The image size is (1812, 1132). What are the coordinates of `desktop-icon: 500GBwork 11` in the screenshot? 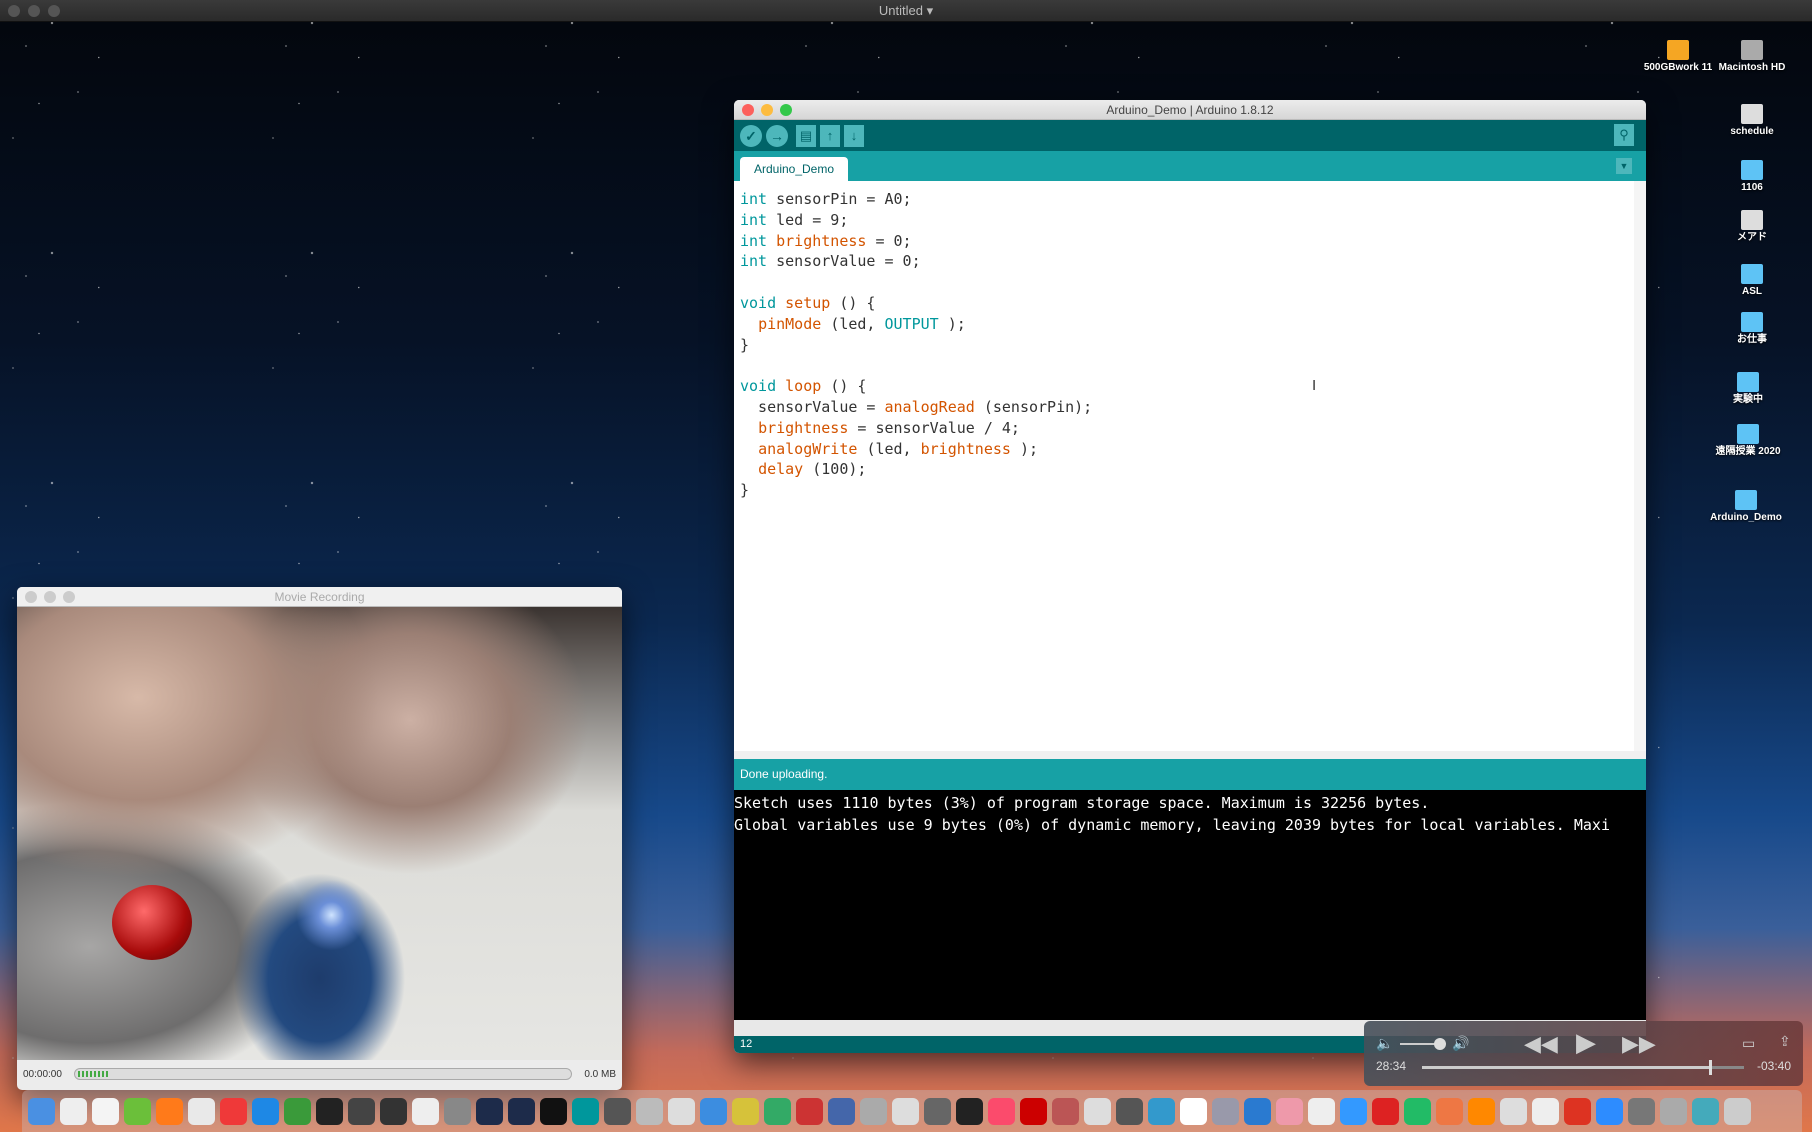 It's located at (1678, 57).